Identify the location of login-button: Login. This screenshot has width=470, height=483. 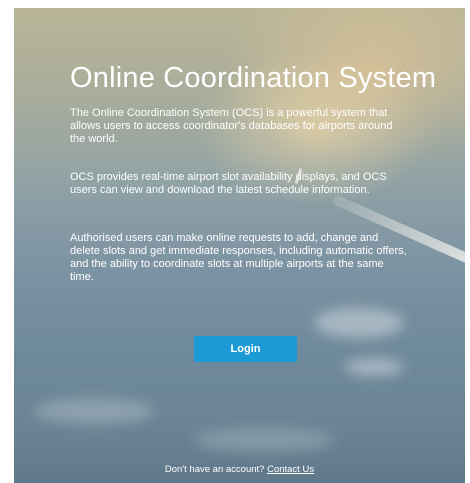
(245, 349).